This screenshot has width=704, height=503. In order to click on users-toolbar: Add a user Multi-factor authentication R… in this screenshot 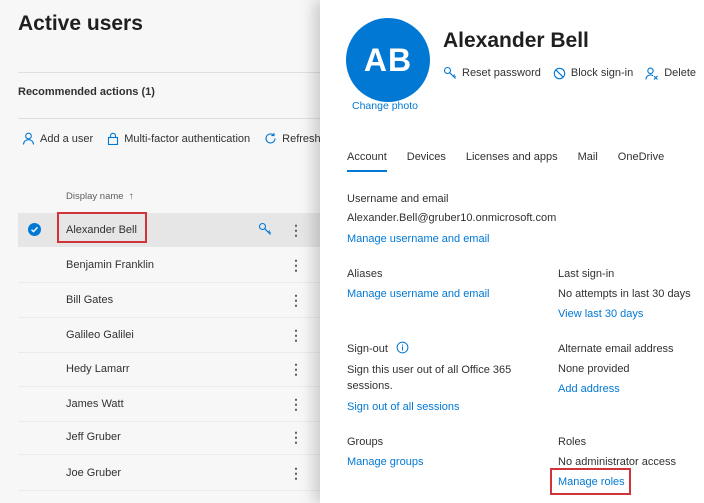, I will do `click(171, 138)`.